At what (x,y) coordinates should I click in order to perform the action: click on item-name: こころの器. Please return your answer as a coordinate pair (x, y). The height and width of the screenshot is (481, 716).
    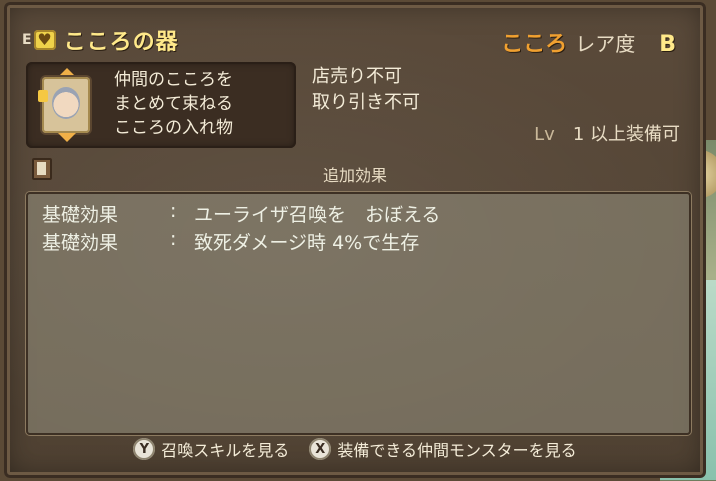
    Looking at the image, I should click on (121, 42).